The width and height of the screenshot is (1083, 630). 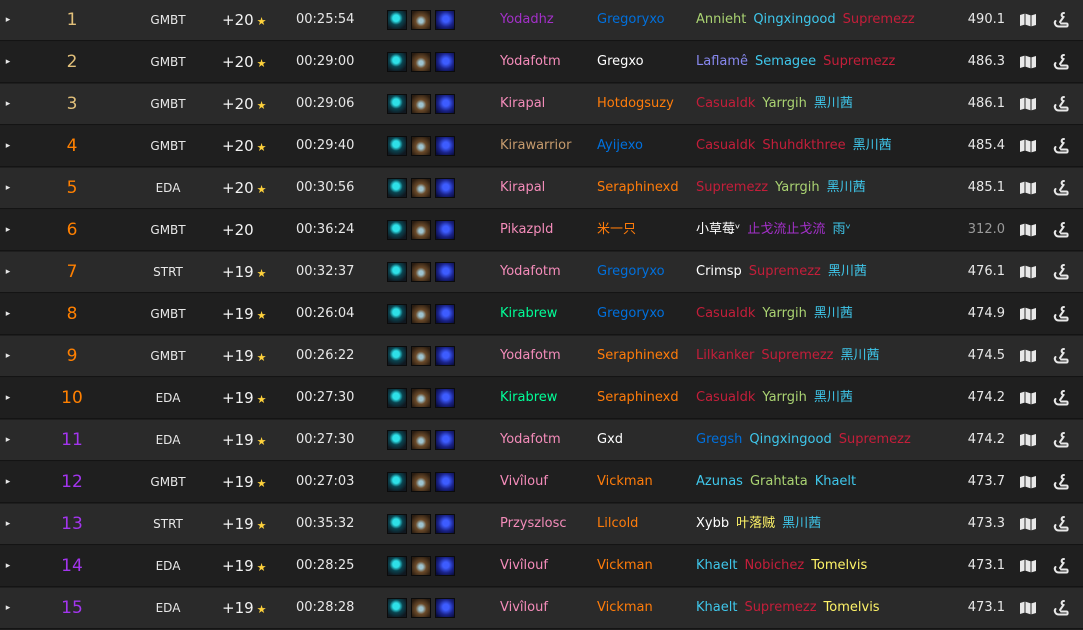 I want to click on tank-player-link: Pikazpld, so click(x=526, y=230).